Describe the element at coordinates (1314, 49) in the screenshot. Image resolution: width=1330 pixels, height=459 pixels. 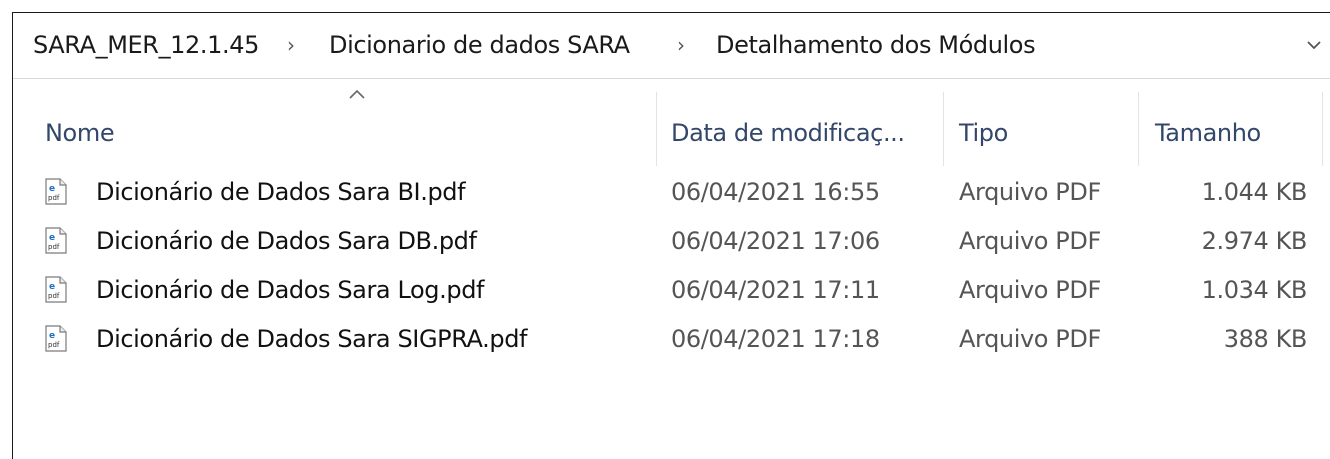
I see `chevron-down-icon` at that location.